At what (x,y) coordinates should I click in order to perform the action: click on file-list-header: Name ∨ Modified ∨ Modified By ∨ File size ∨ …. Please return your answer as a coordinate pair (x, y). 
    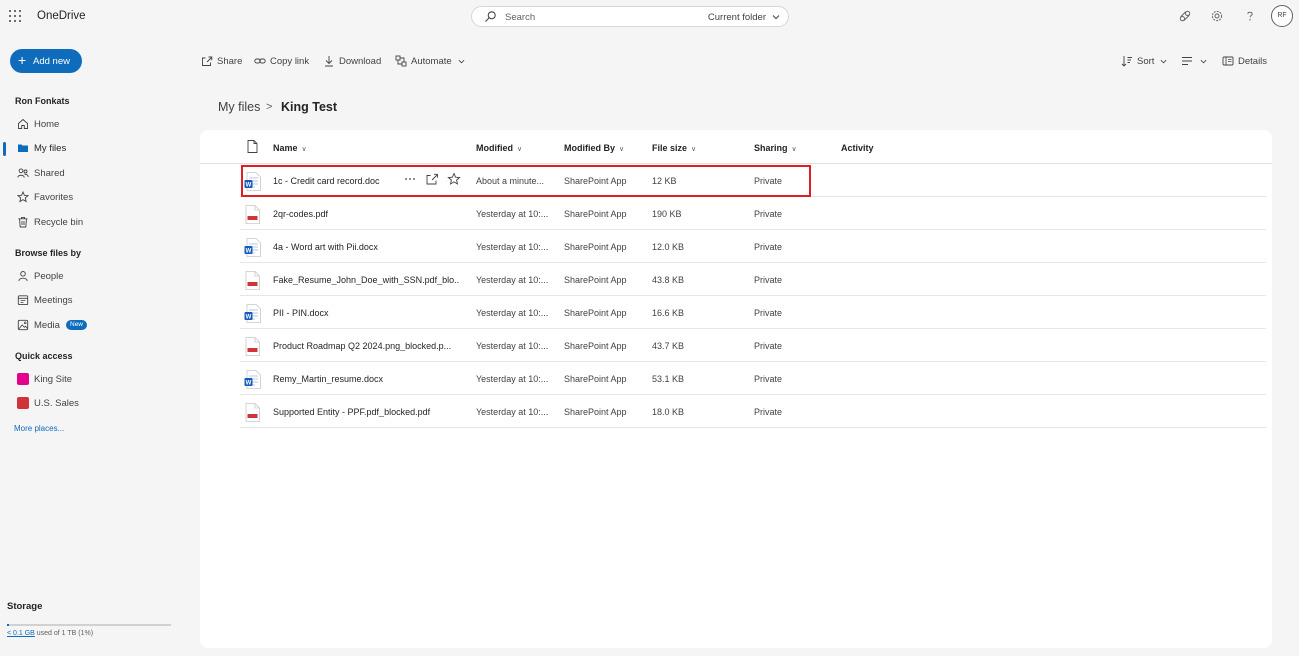
    Looking at the image, I should click on (736, 147).